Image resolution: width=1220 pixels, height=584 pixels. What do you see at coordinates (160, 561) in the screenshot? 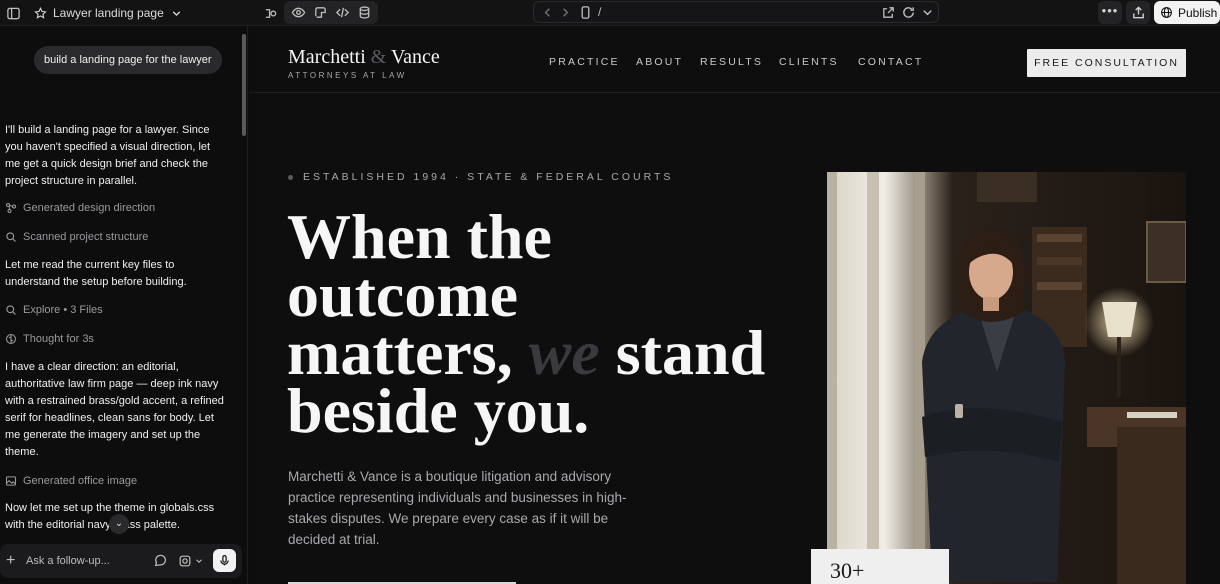
I see `chat-bubble-icon` at bounding box center [160, 561].